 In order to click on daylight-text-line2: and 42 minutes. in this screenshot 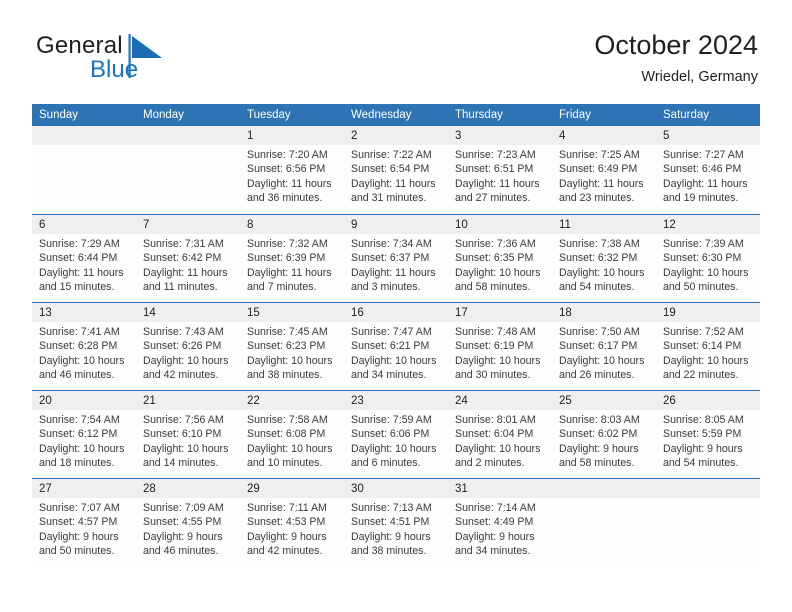, I will do `click(181, 375)`.